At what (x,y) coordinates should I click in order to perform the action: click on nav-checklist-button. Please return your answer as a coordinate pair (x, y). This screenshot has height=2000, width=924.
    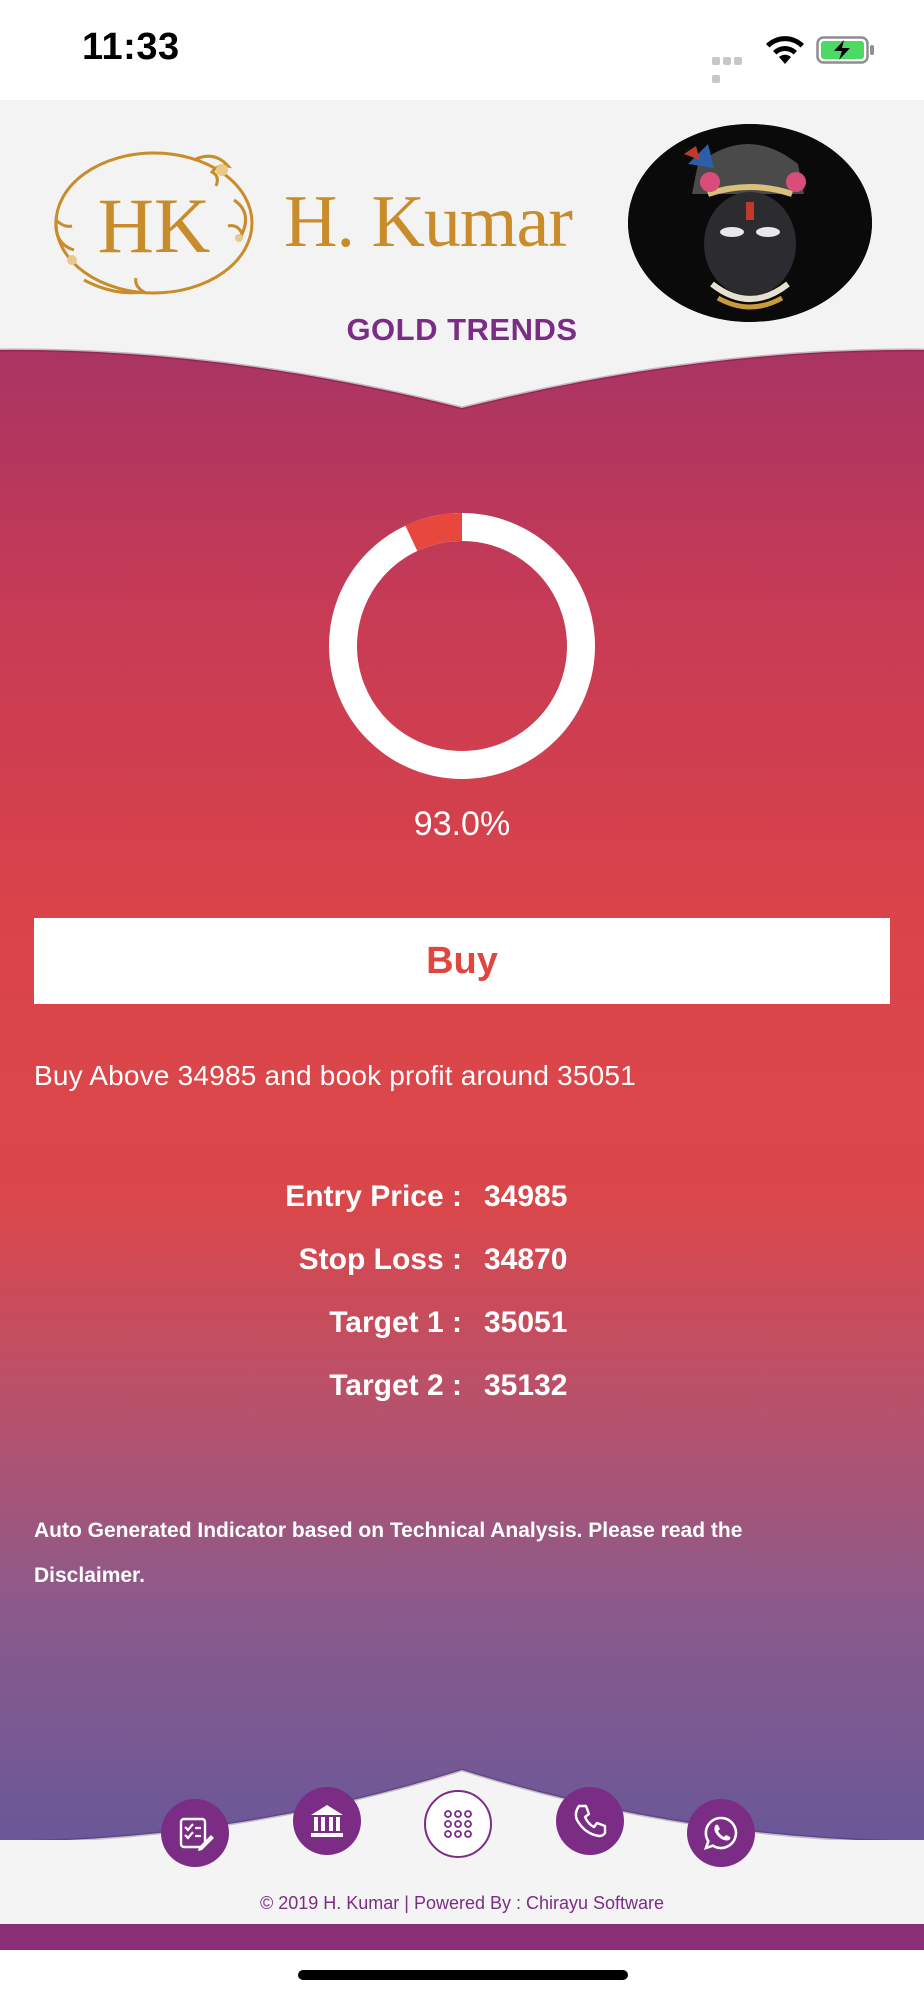
    Looking at the image, I should click on (195, 1833).